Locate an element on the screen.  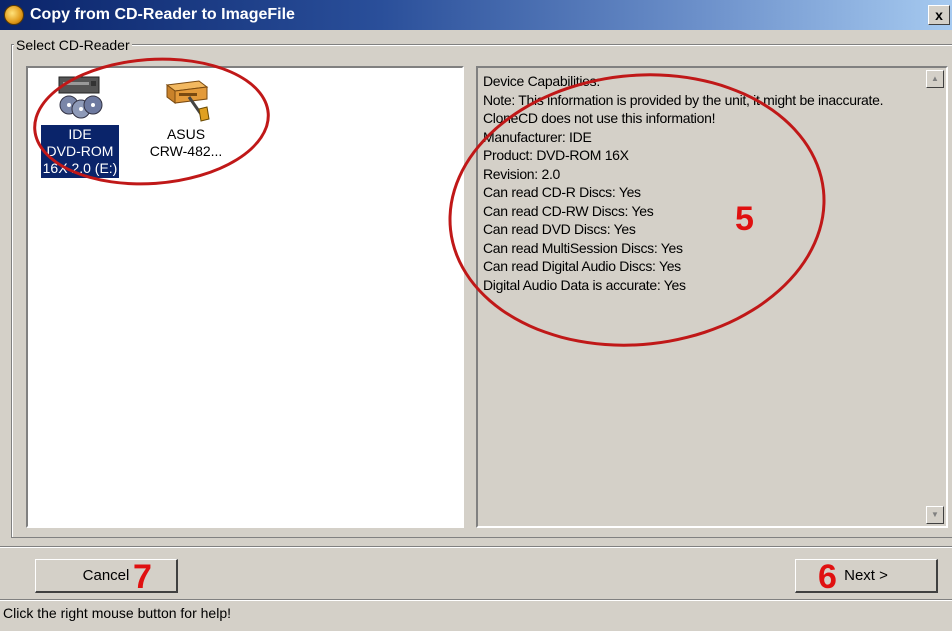
window-title: Copy from CD-Reader to ImageFile is located at coordinates (162, 14).